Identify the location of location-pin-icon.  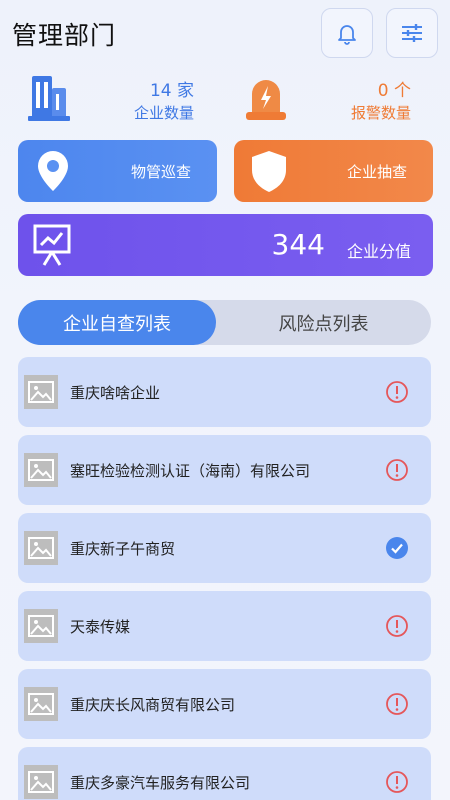
(53, 171).